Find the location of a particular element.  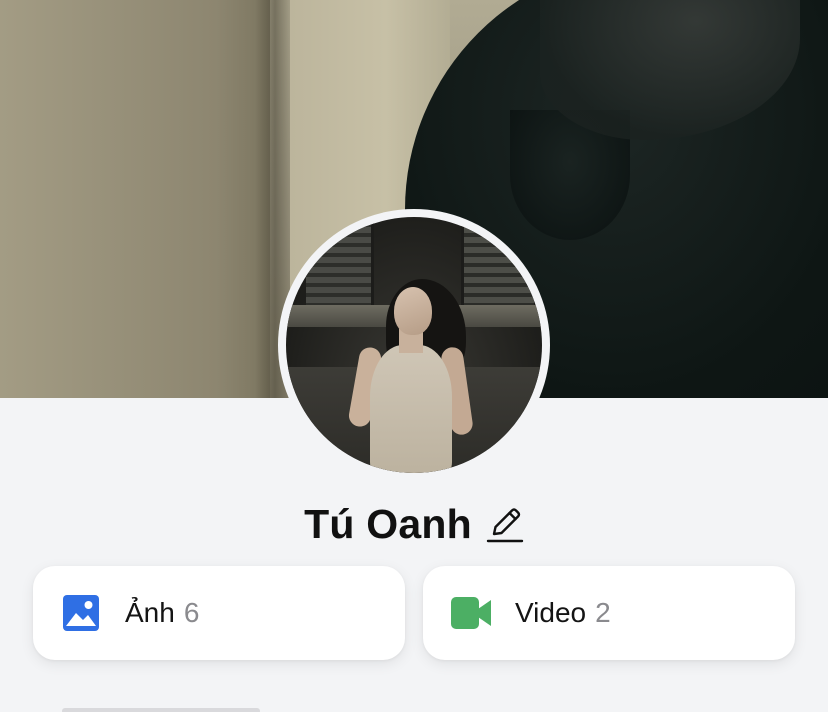

videos-button: Video 2 is located at coordinates (609, 613).